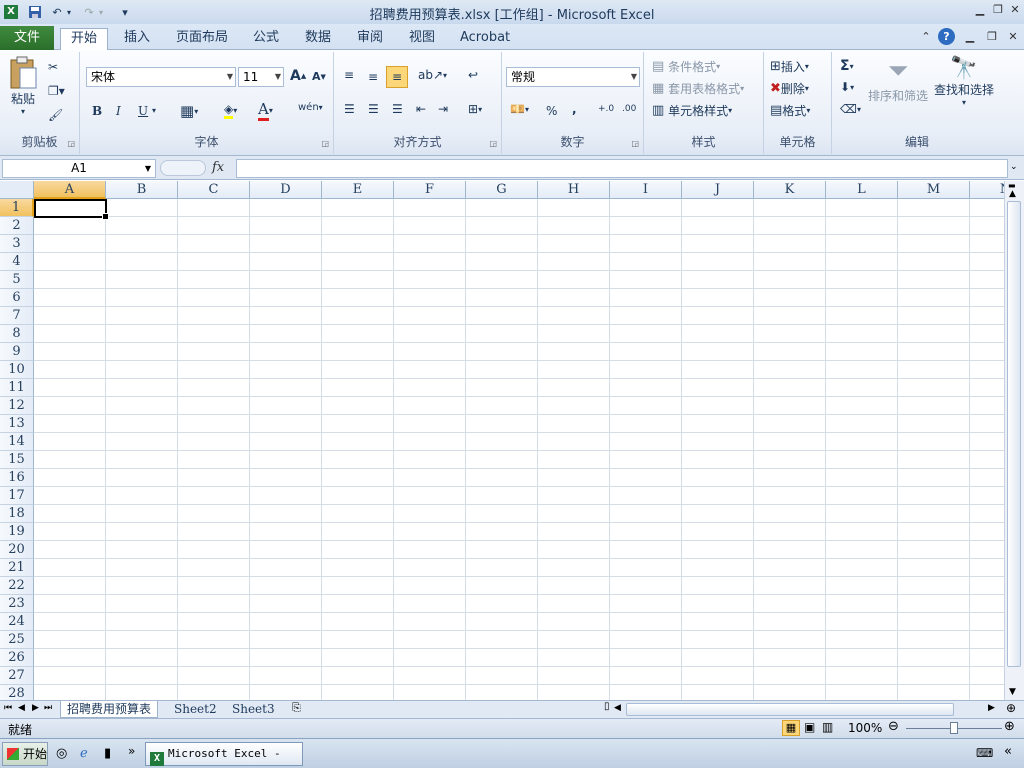  What do you see at coordinates (574, 190) in the screenshot?
I see `column-header-h: H` at bounding box center [574, 190].